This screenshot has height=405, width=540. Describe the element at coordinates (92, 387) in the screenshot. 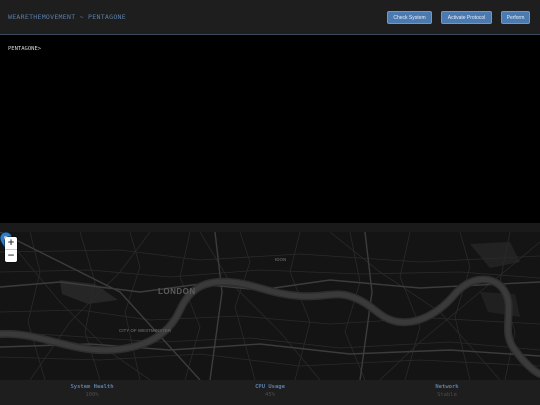

I see `system-health-label: System Health` at that location.